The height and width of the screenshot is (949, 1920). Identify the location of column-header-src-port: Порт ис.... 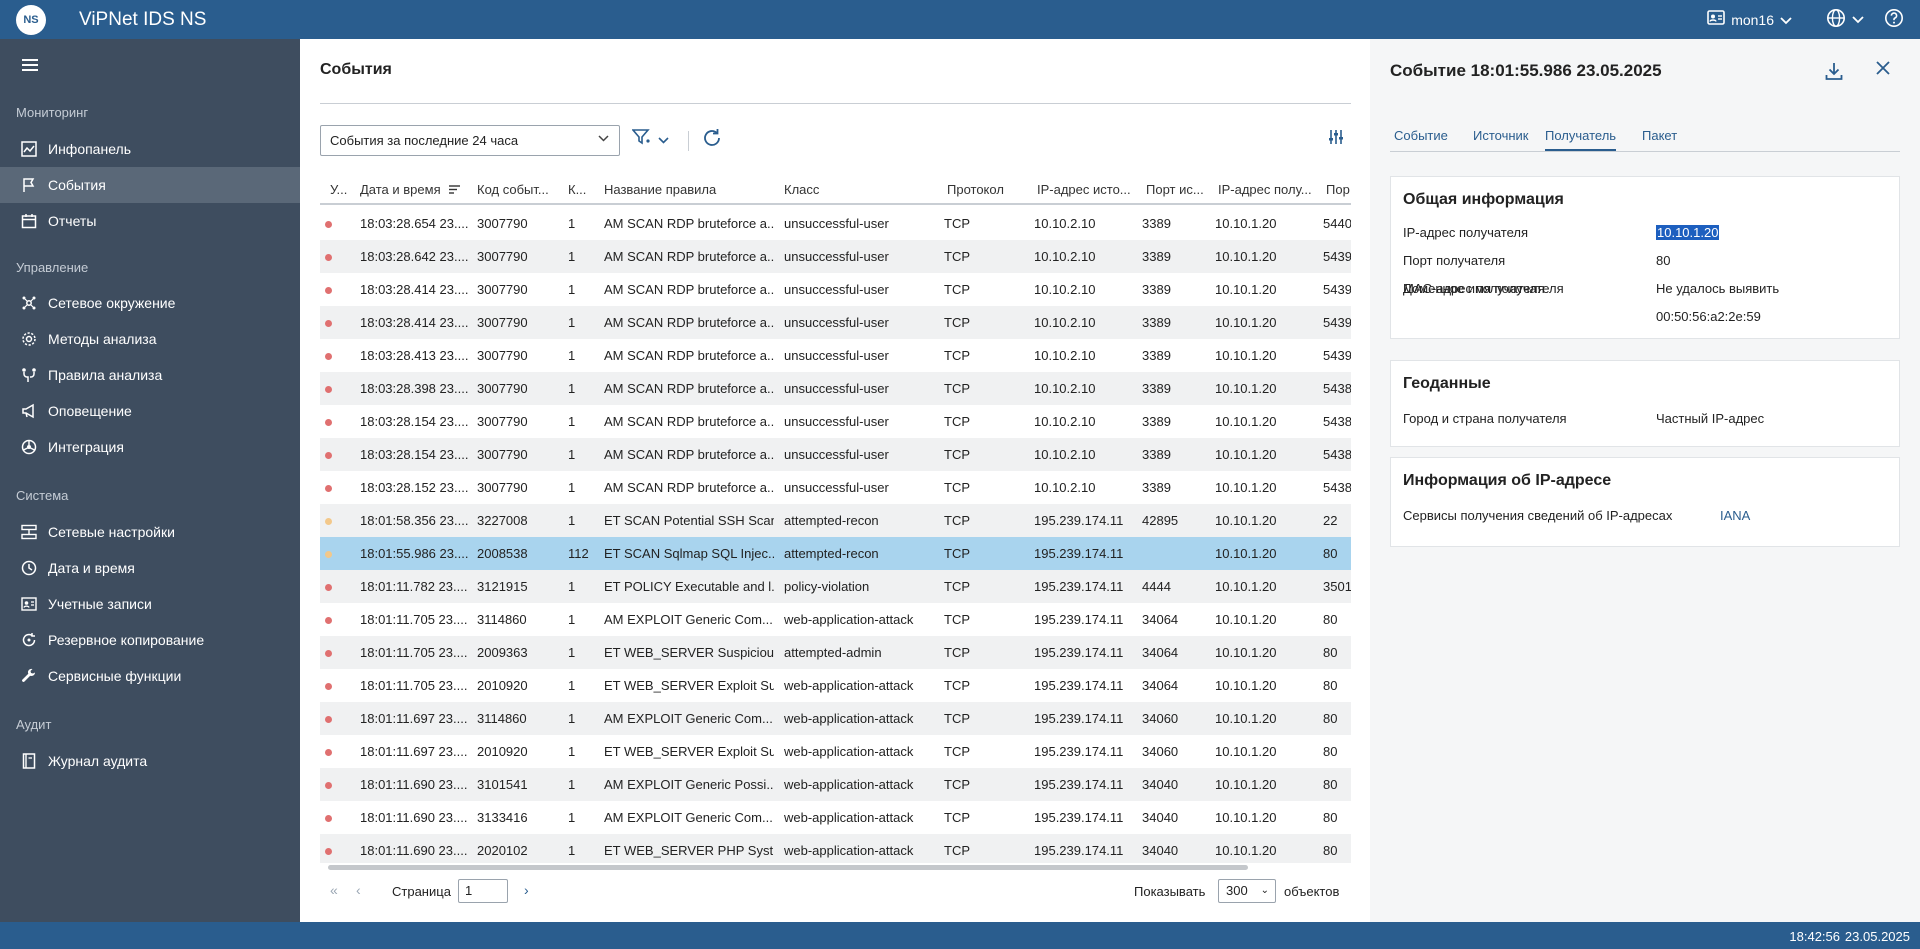
(1175, 189).